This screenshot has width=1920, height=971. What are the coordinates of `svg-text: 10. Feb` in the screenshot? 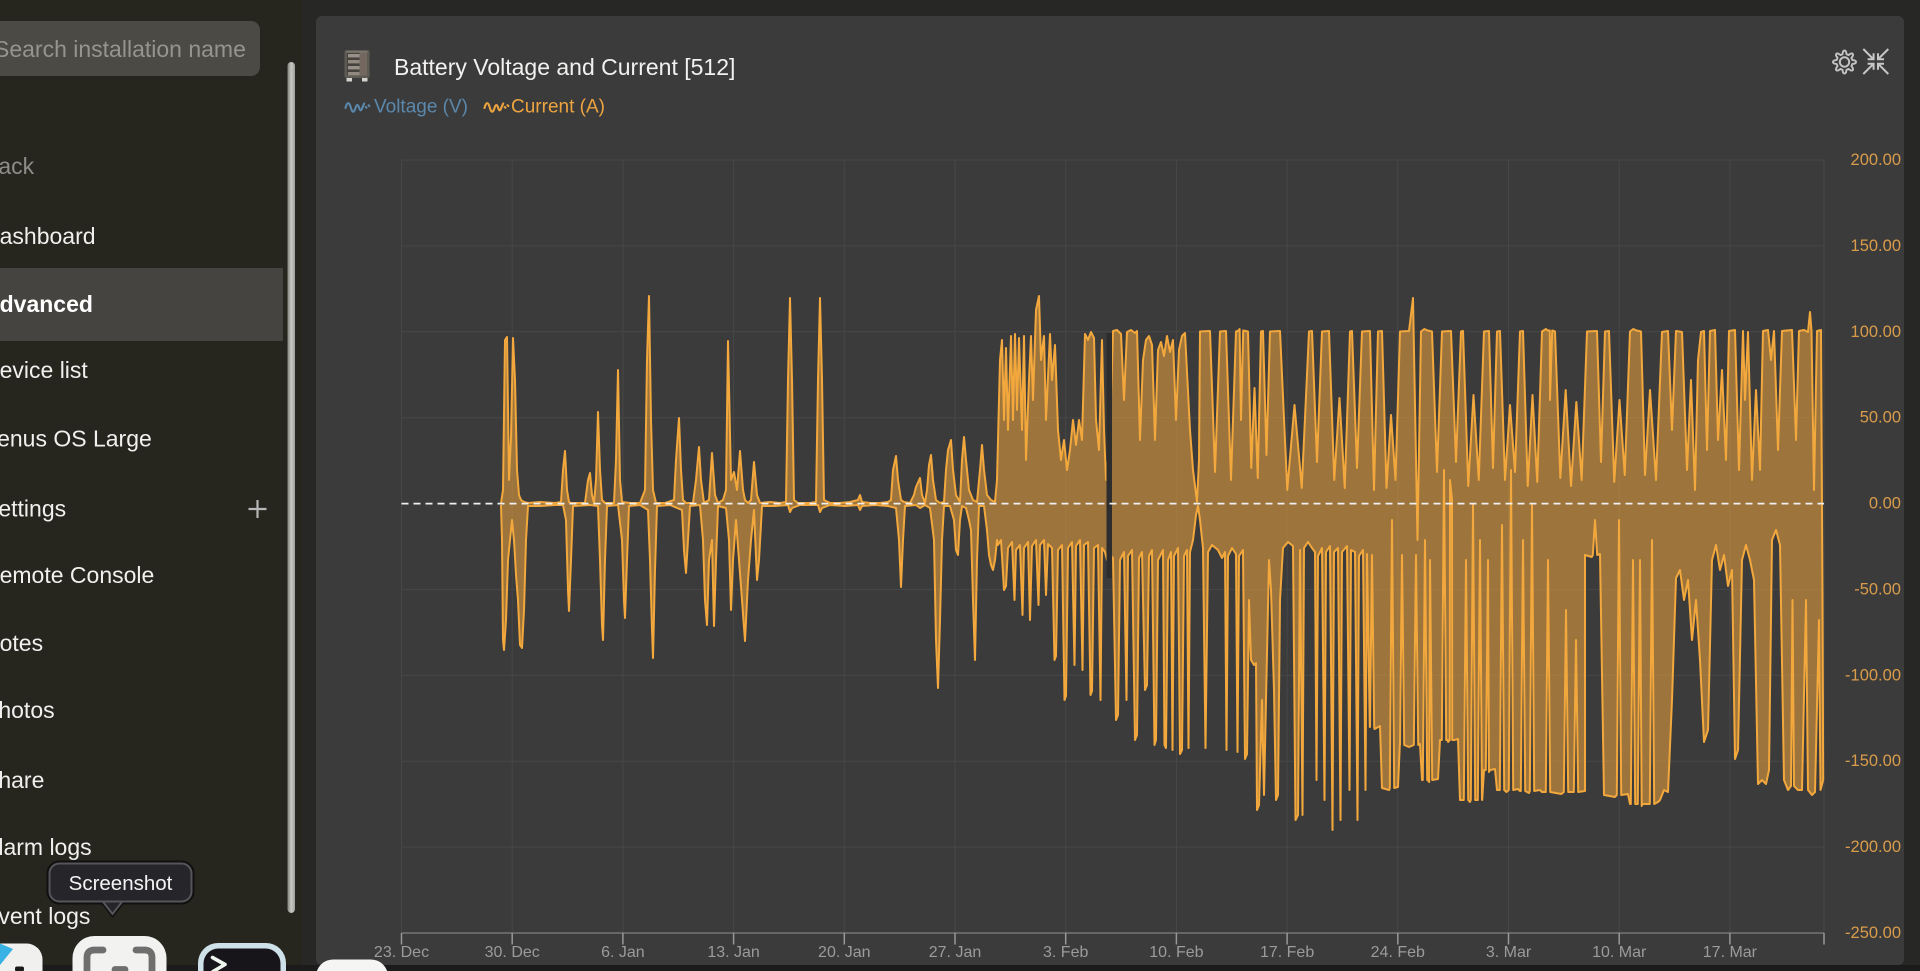 It's located at (1176, 952).